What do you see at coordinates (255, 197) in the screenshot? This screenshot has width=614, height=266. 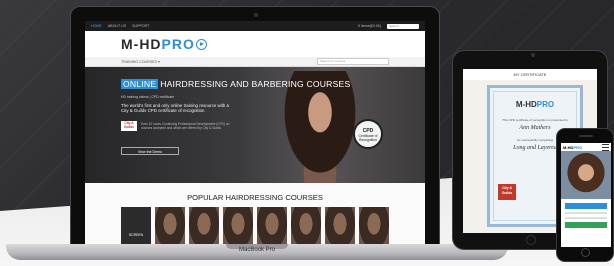 I see `courses-title: POPULAR HAIRDRESSING COURSES` at bounding box center [255, 197].